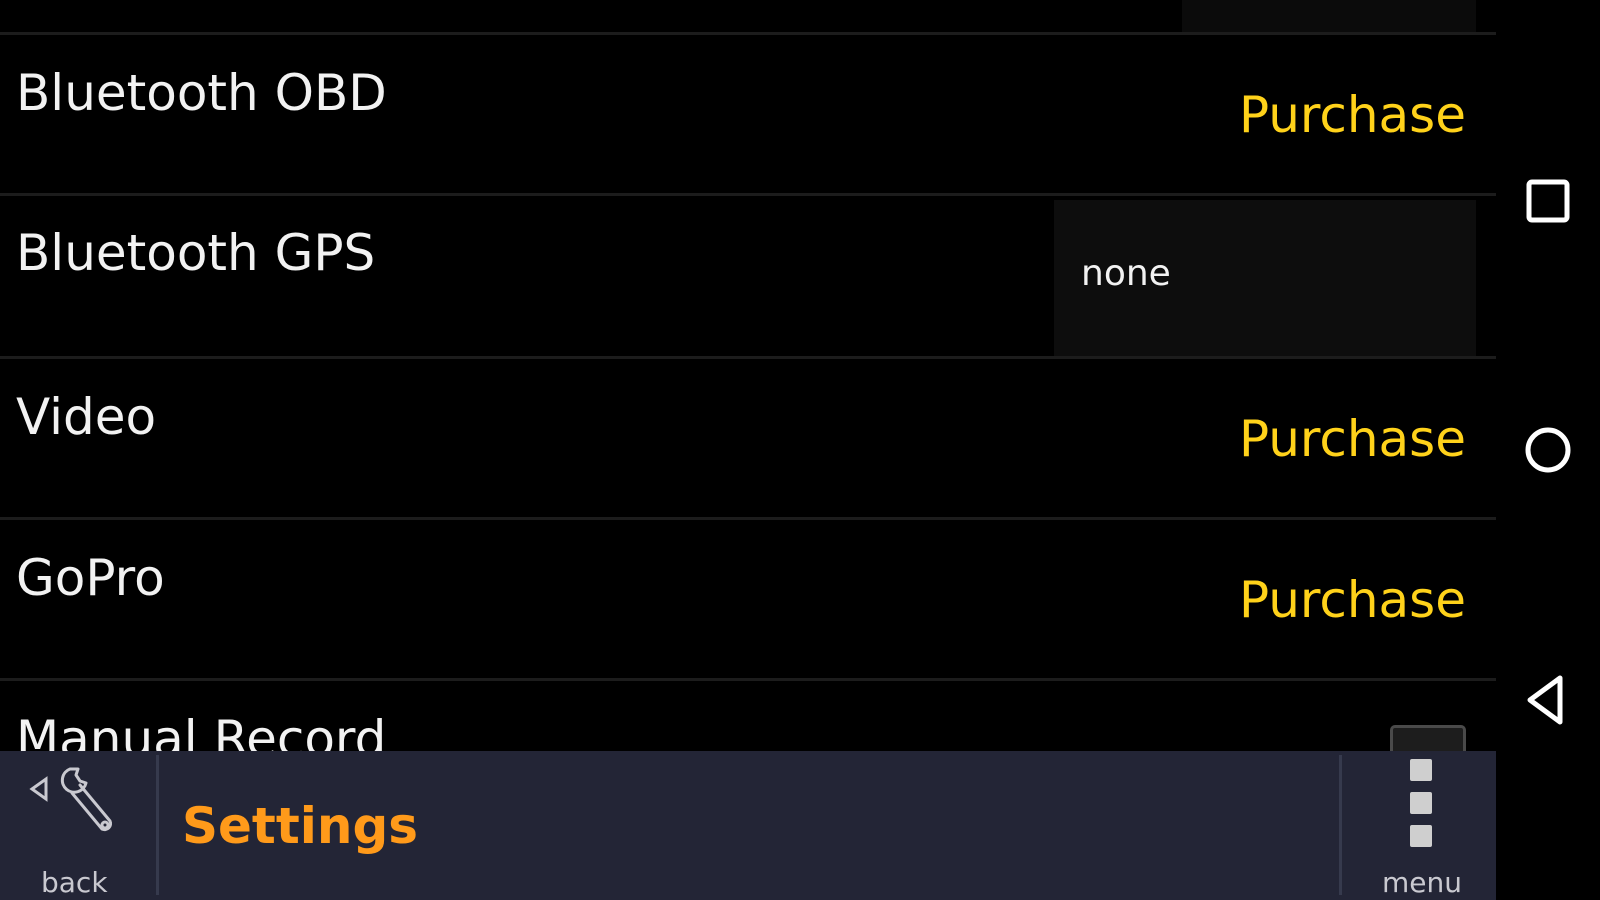  What do you see at coordinates (201, 93) in the screenshot?
I see `setting-label-bluetooth-obd: Bluetooth OBD` at bounding box center [201, 93].